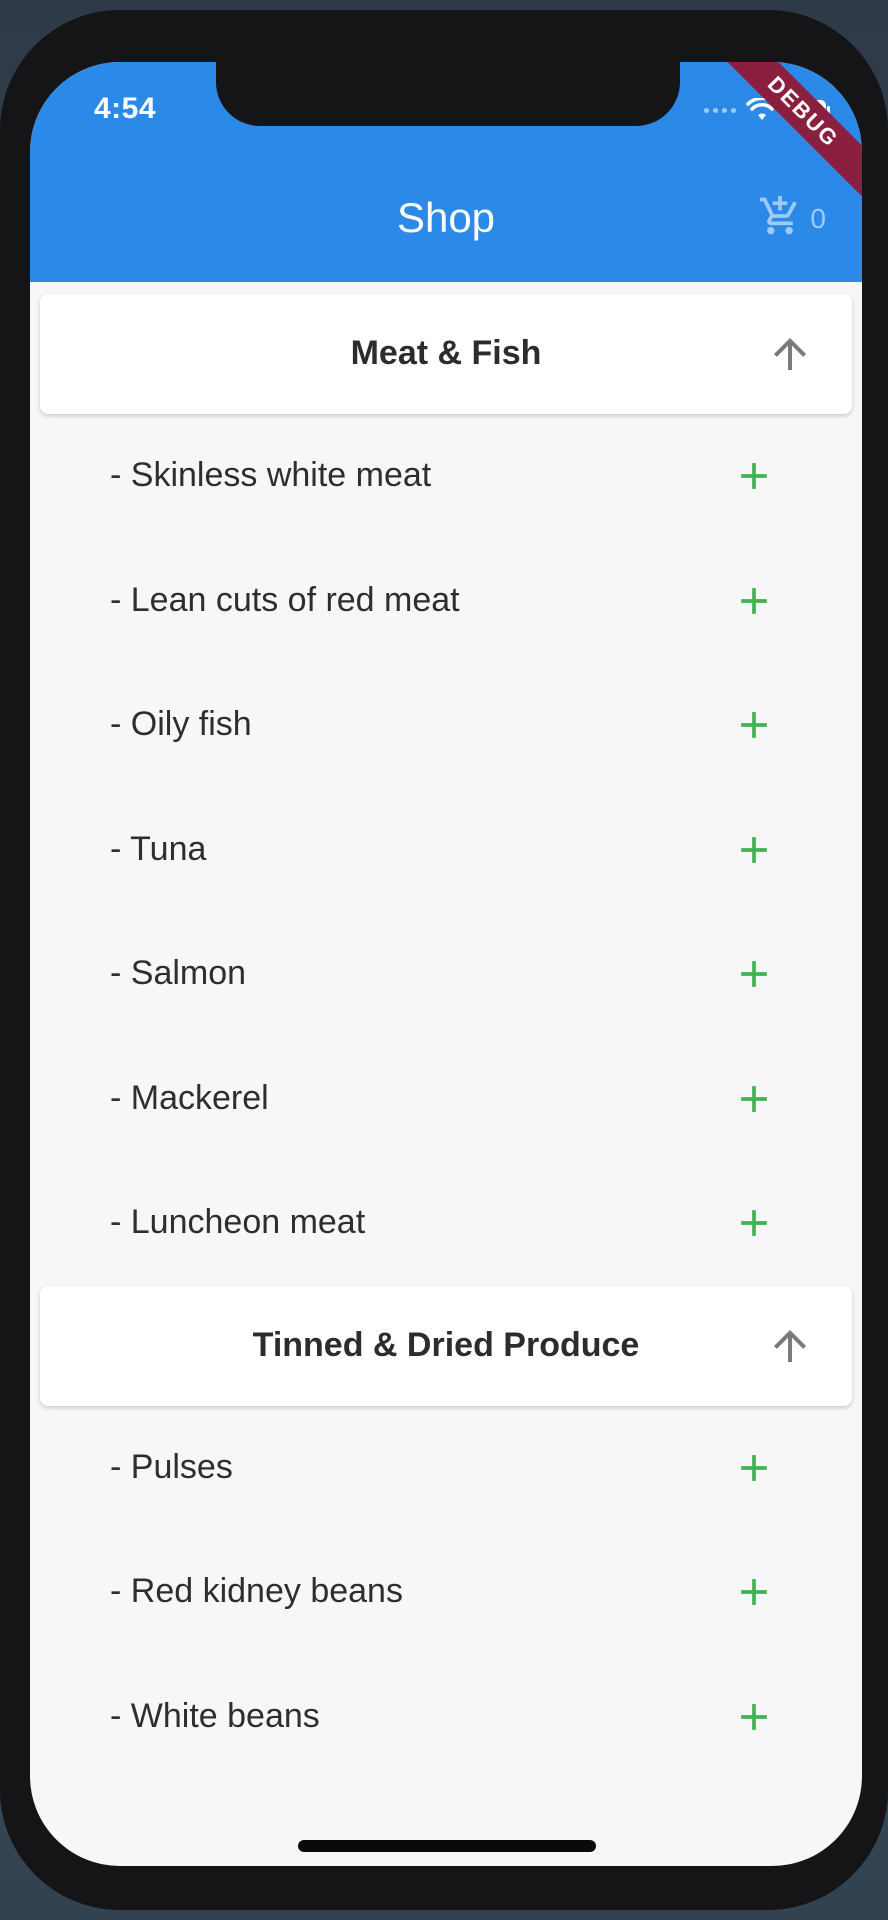 The height and width of the screenshot is (1920, 888). I want to click on list-item: - Luncheon meat, so click(446, 1223).